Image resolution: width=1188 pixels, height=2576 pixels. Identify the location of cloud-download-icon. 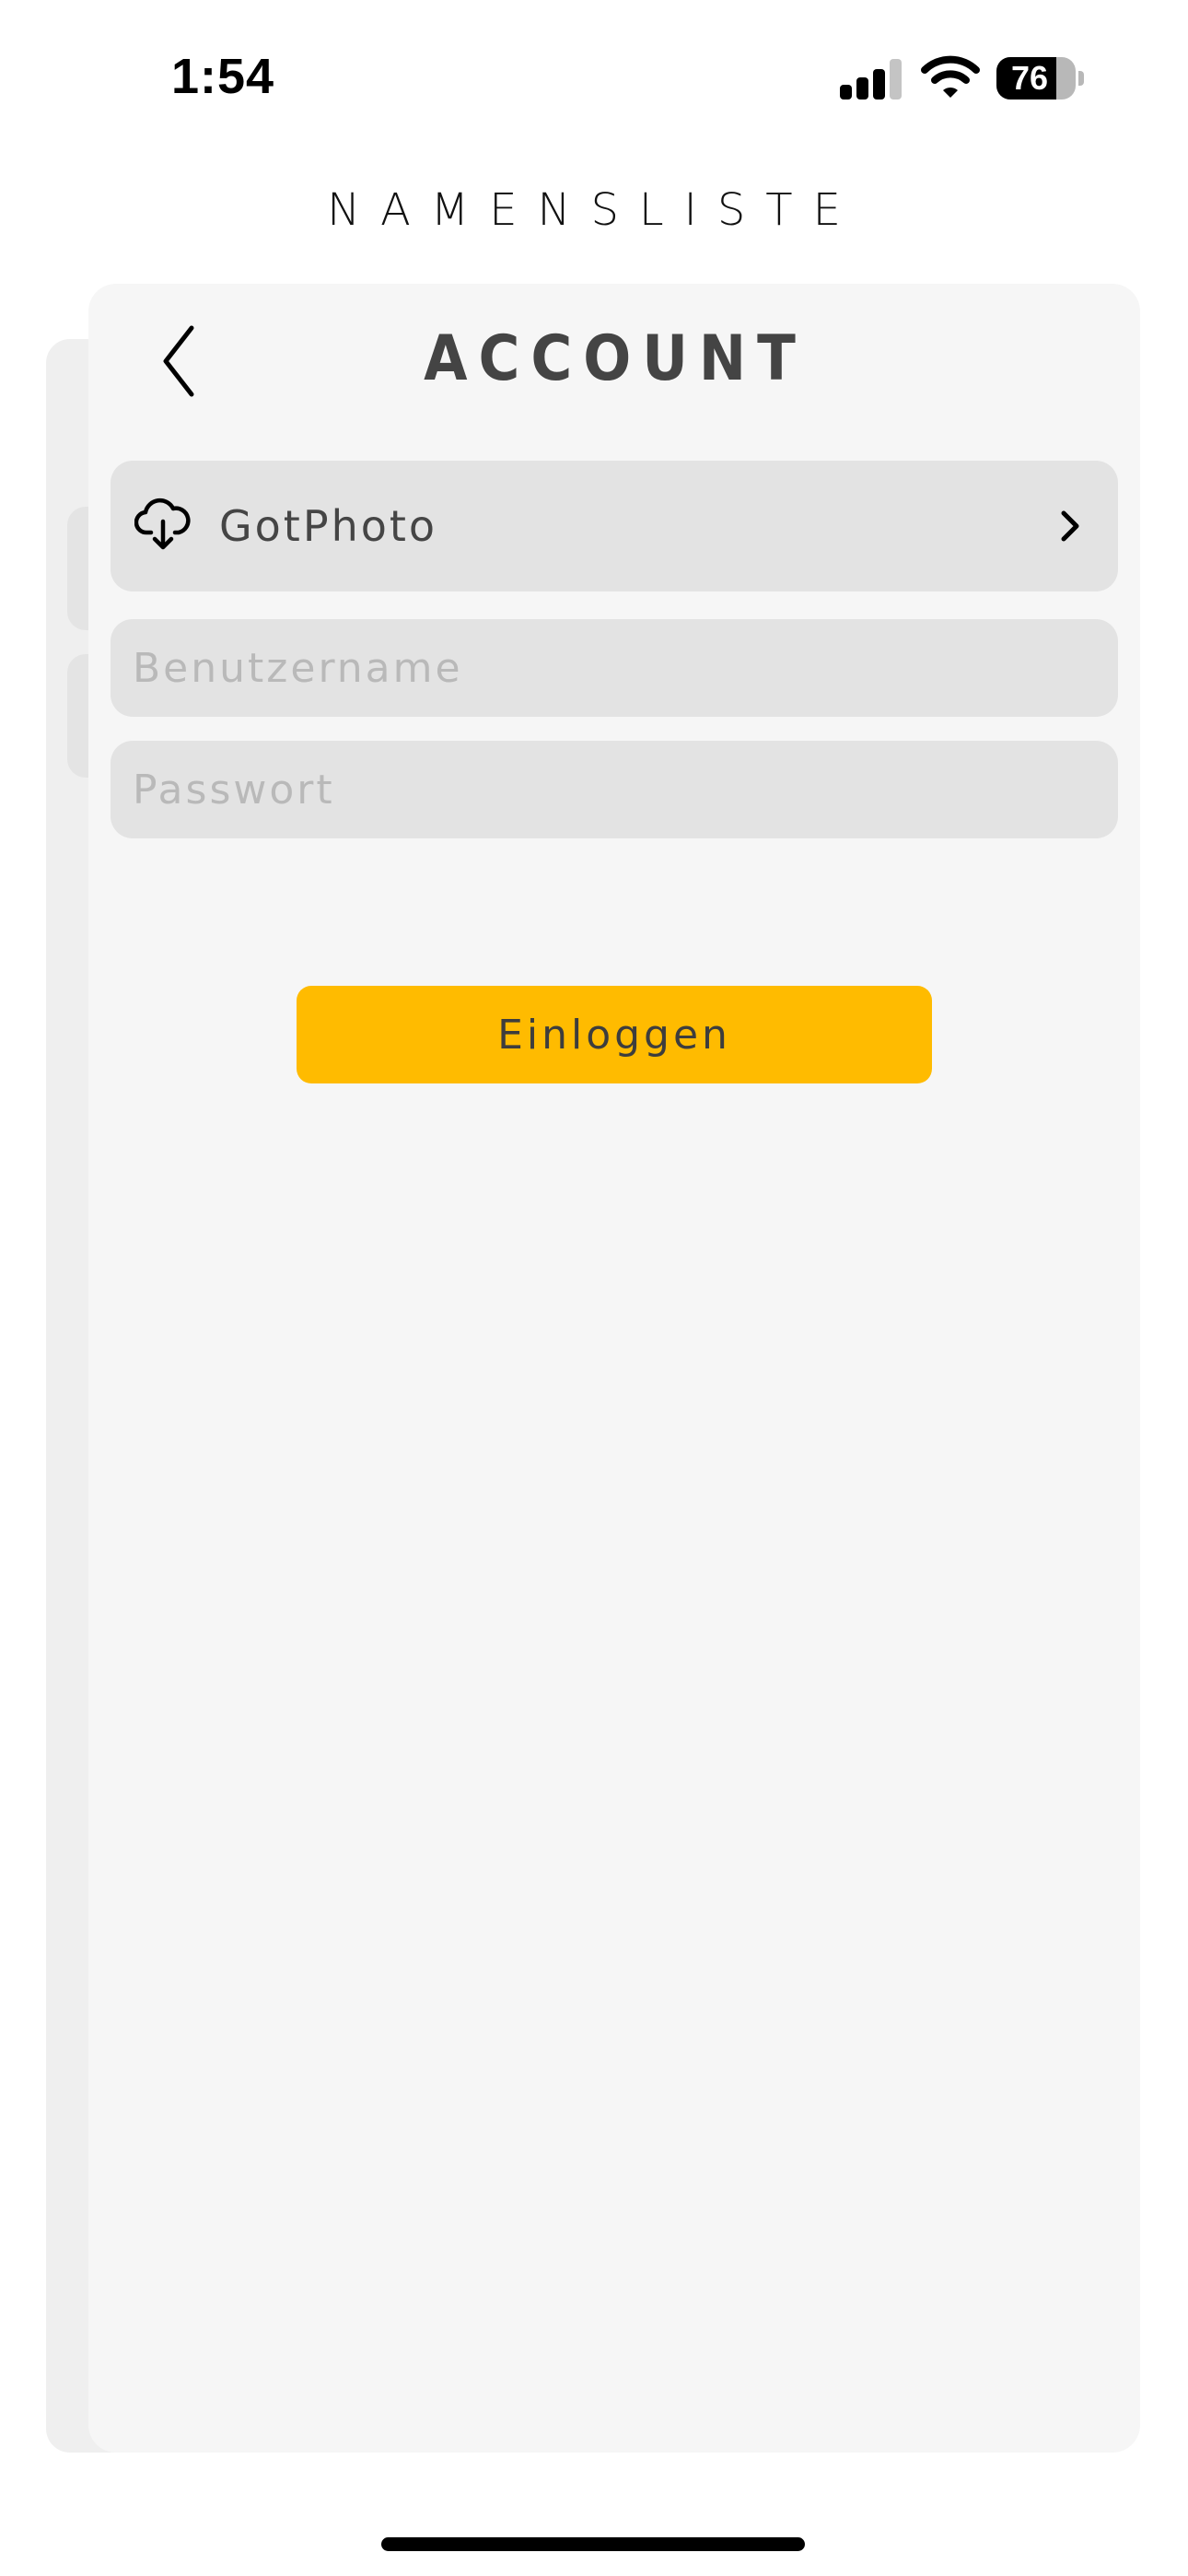
(162, 524).